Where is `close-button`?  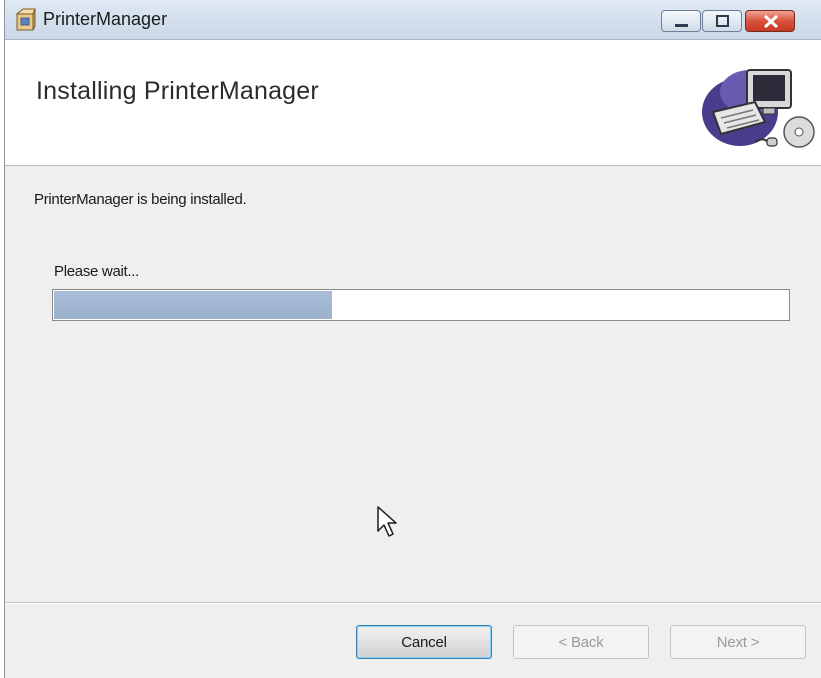
close-button is located at coordinates (770, 21).